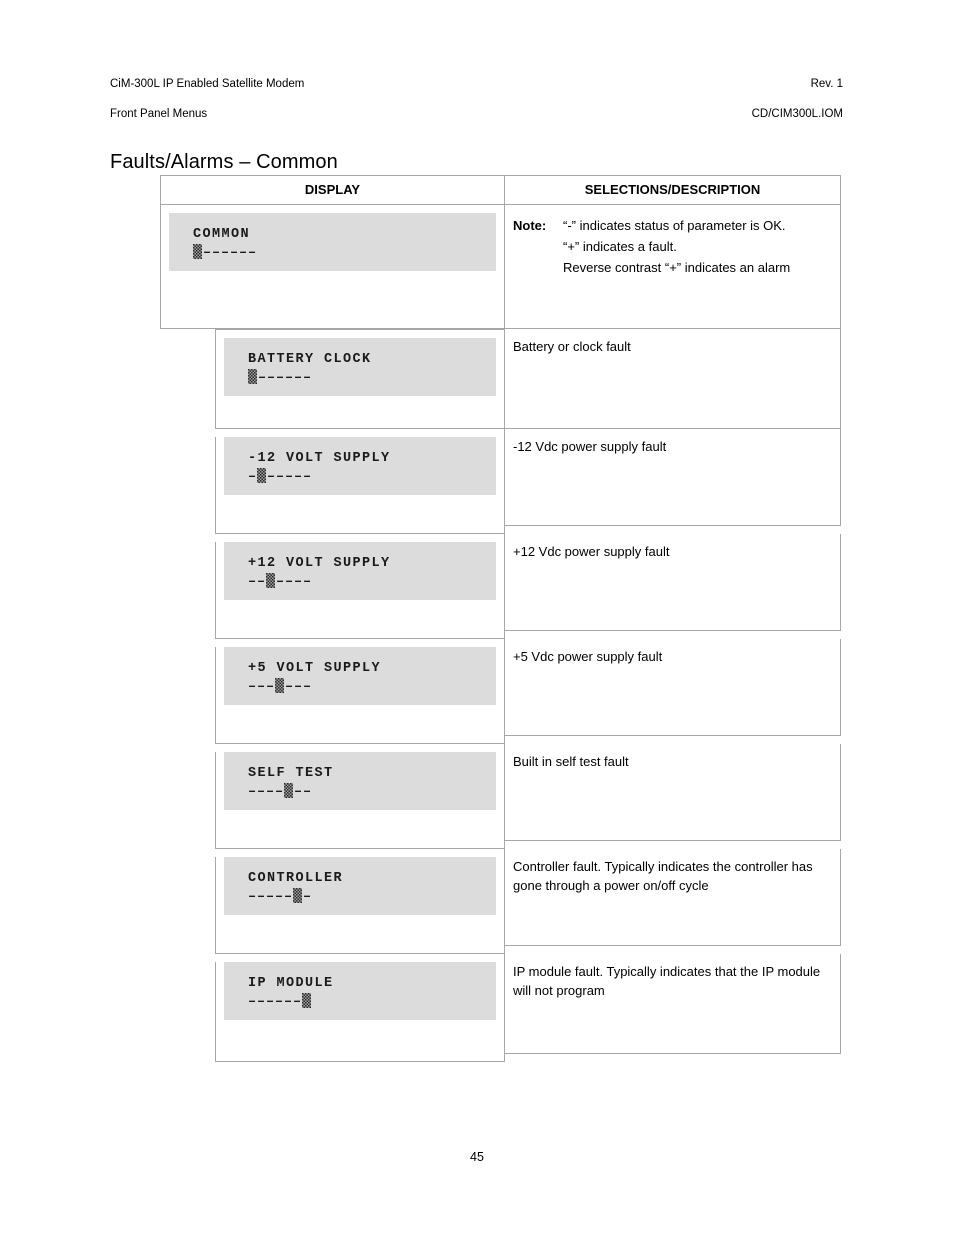 This screenshot has width=954, height=1235. What do you see at coordinates (296, 878) in the screenshot?
I see `lcd-line1: CONTROLLER` at bounding box center [296, 878].